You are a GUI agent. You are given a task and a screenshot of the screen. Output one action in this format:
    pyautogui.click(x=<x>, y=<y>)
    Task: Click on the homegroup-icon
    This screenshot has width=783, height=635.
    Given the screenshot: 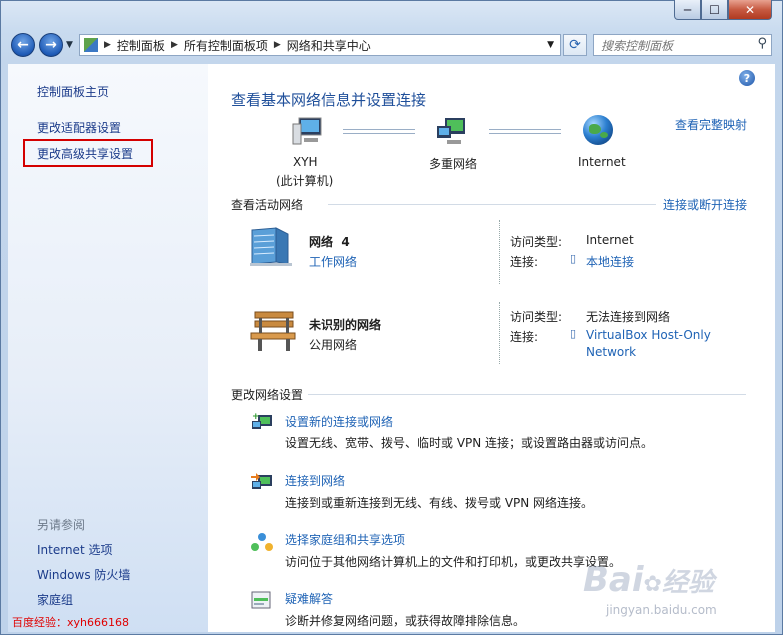 What is the action you would take?
    pyautogui.click(x=262, y=542)
    